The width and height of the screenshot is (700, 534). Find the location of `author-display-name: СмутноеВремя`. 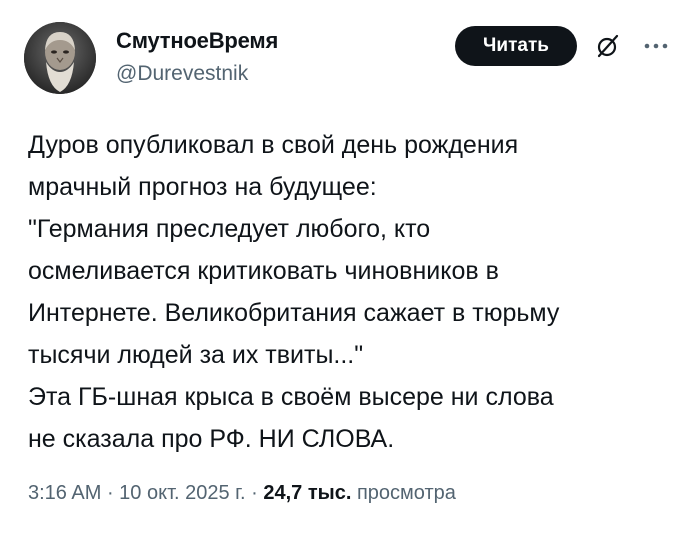

author-display-name: СмутноеВремя is located at coordinates (197, 41).